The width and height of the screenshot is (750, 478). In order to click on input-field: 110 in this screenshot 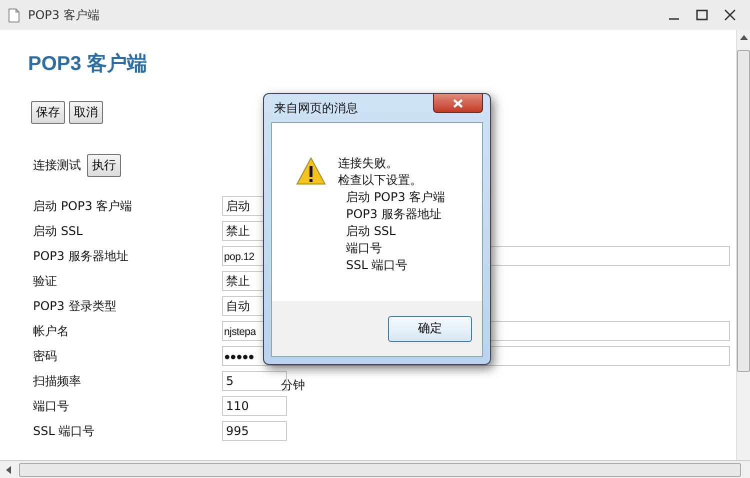, I will do `click(254, 406)`.